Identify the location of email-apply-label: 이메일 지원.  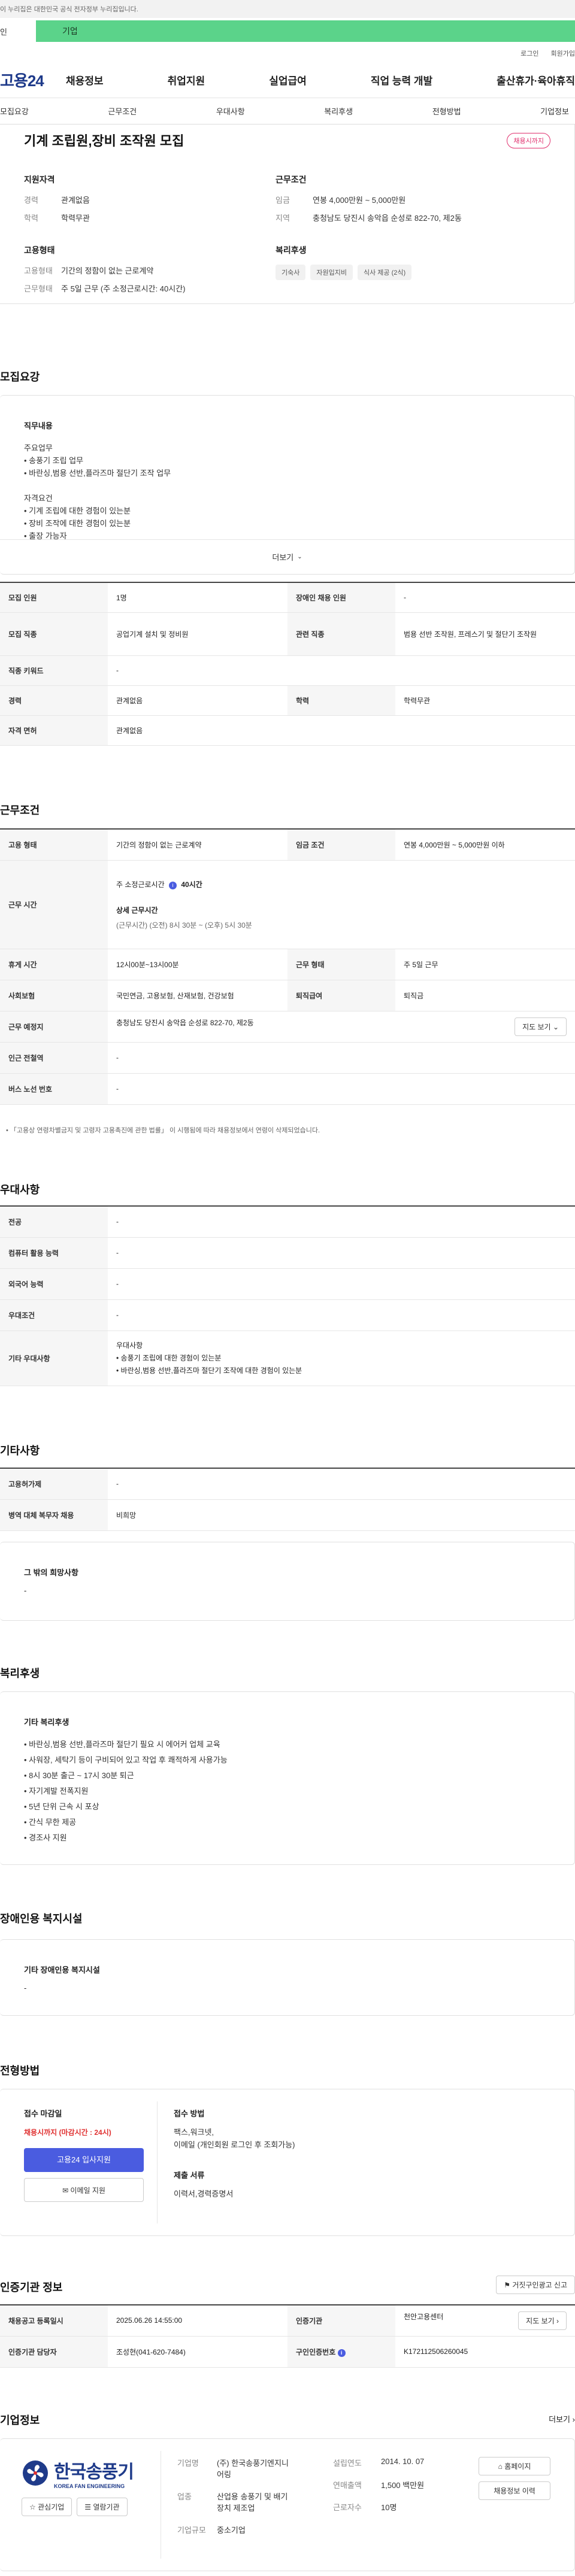
(87, 2190).